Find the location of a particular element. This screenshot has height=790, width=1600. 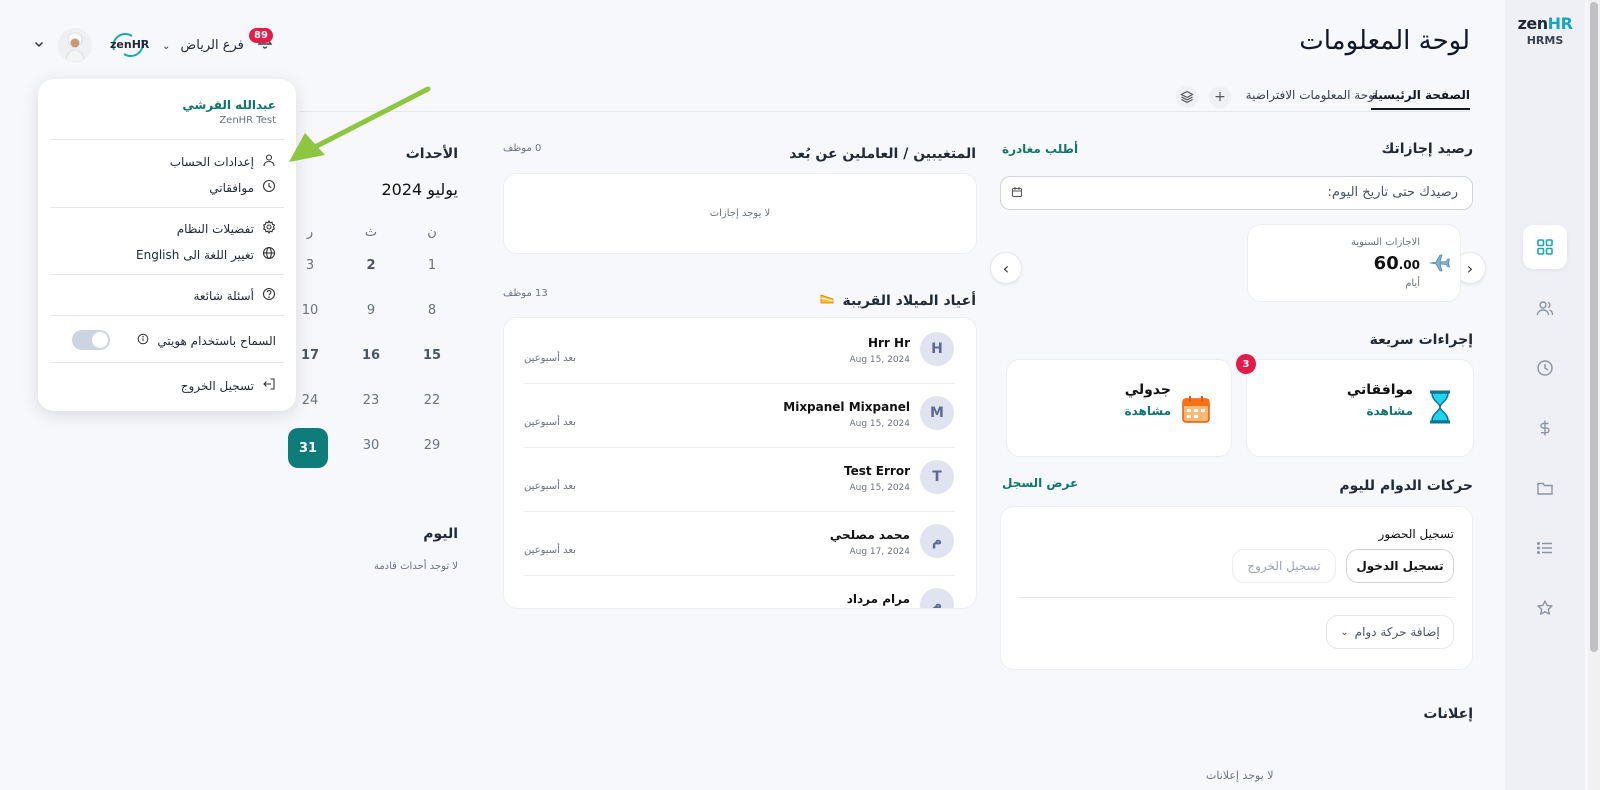

notification-badge: 89 is located at coordinates (261, 35).